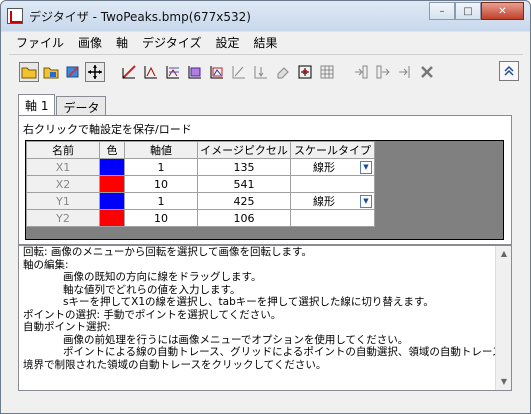 The height and width of the screenshot is (414, 531). Describe the element at coordinates (112, 150) in the screenshot. I see `column-header-color: 色` at that location.